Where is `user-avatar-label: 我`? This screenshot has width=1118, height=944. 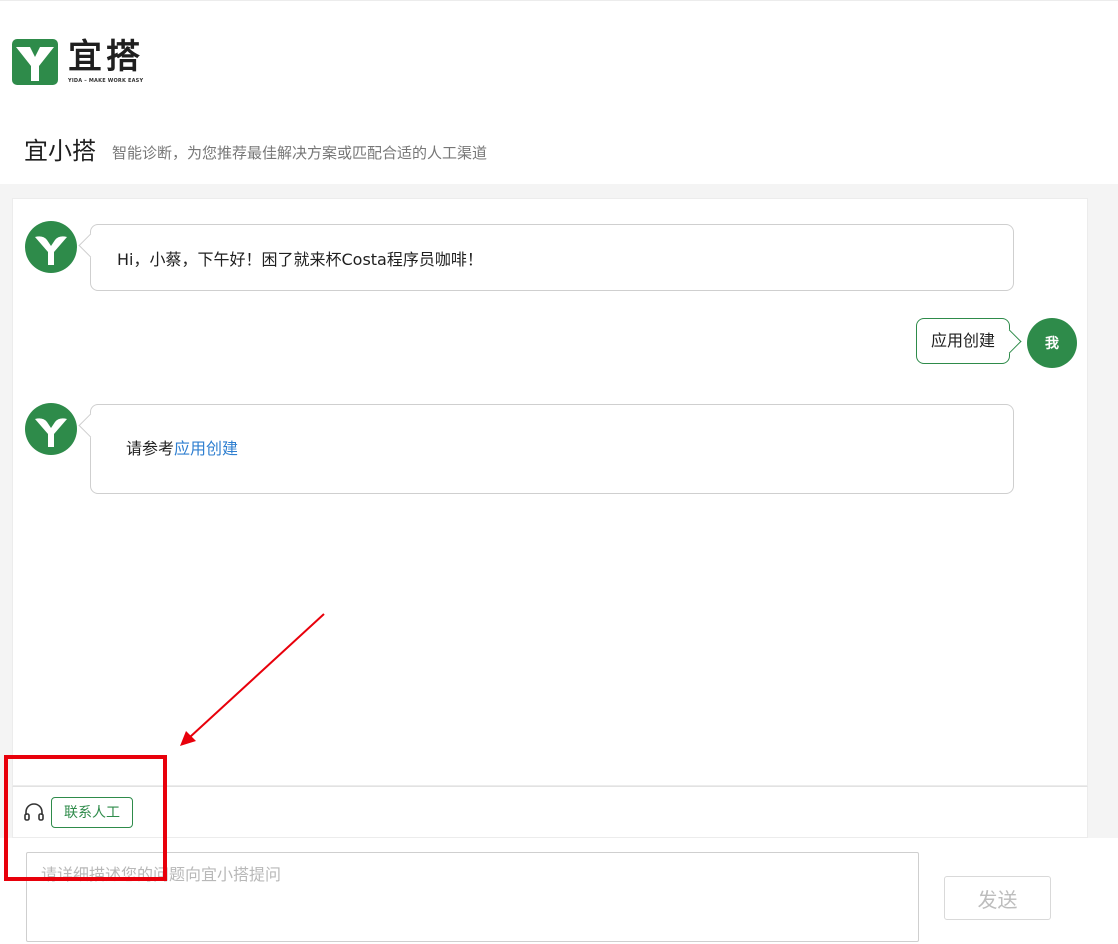 user-avatar-label: 我 is located at coordinates (1052, 344).